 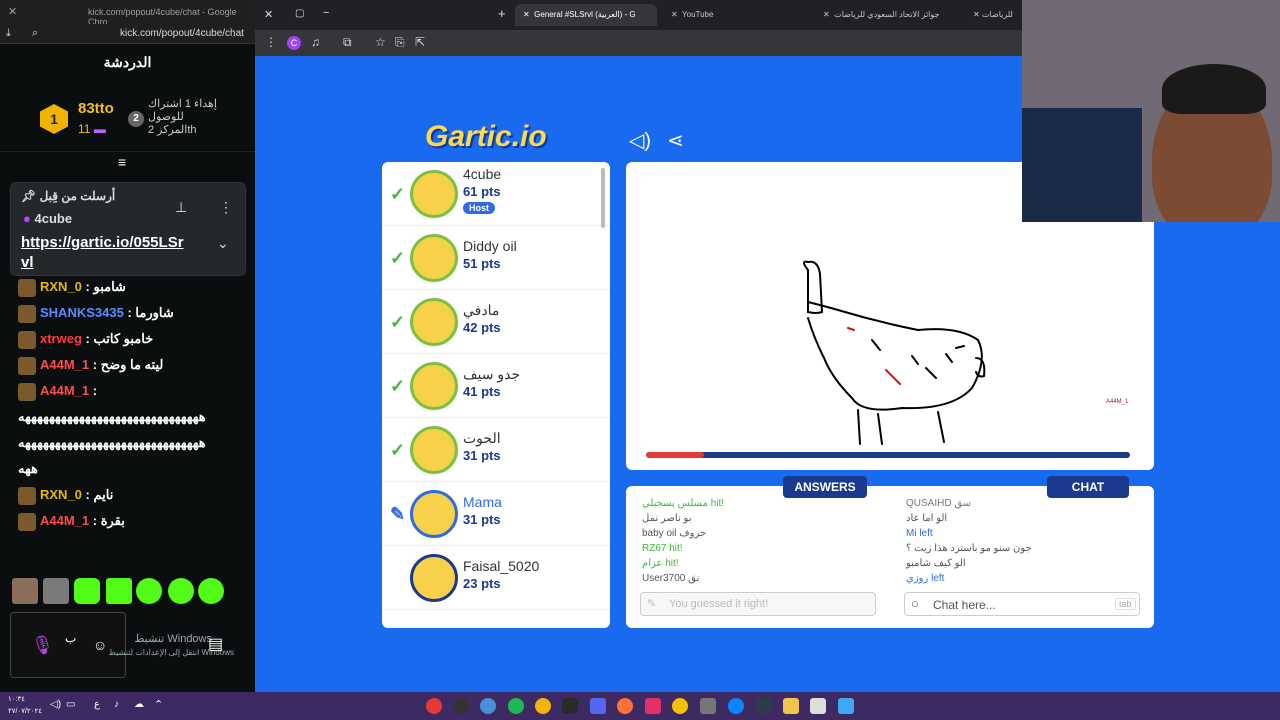 What do you see at coordinates (496, 450) in the screenshot?
I see `player-row: ✓ الحوت 31 pts` at bounding box center [496, 450].